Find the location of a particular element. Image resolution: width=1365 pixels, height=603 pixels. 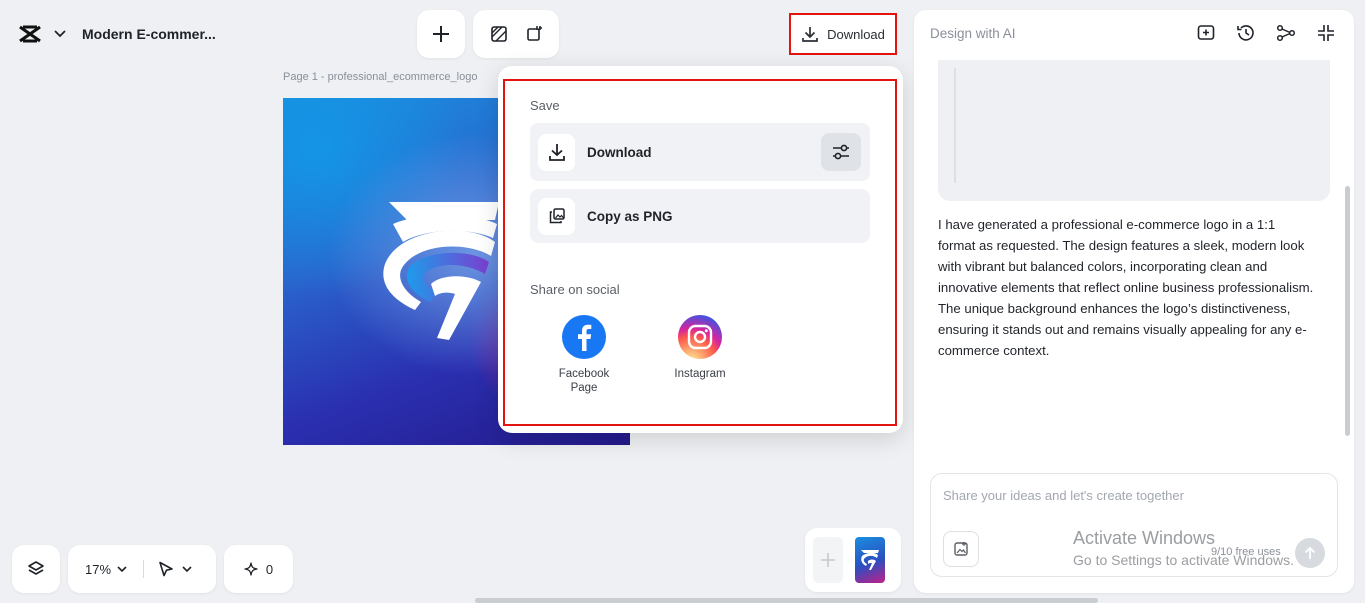

ecommerce-logo-graphic is located at coordinates (441, 271).